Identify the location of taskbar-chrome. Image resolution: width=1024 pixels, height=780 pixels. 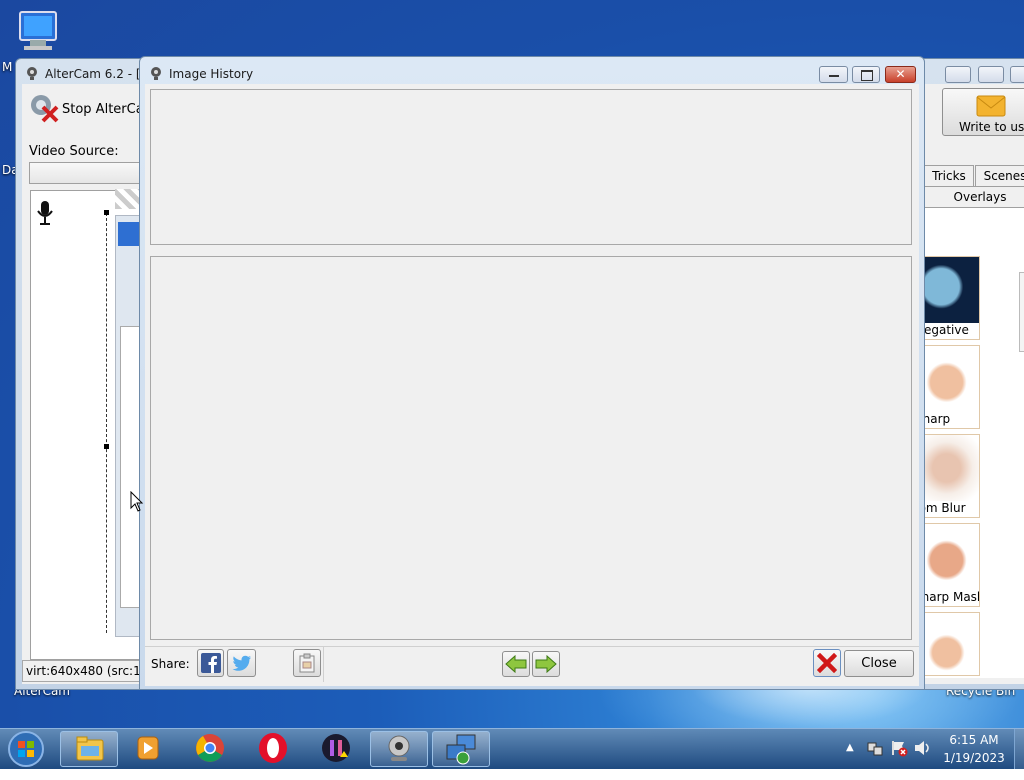
(211, 749).